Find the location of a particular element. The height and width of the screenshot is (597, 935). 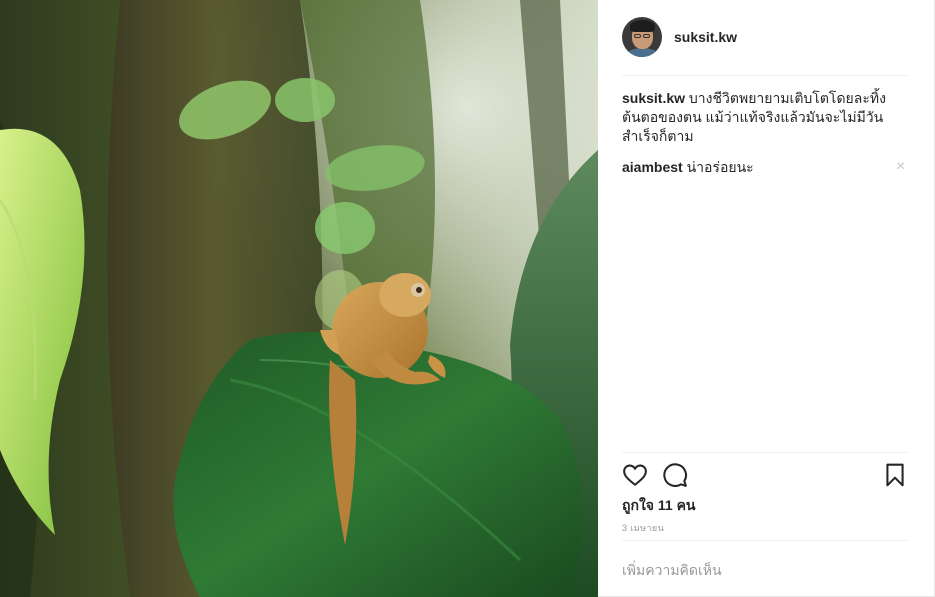

comment-text: น่าอร่อยนะ is located at coordinates (720, 167).